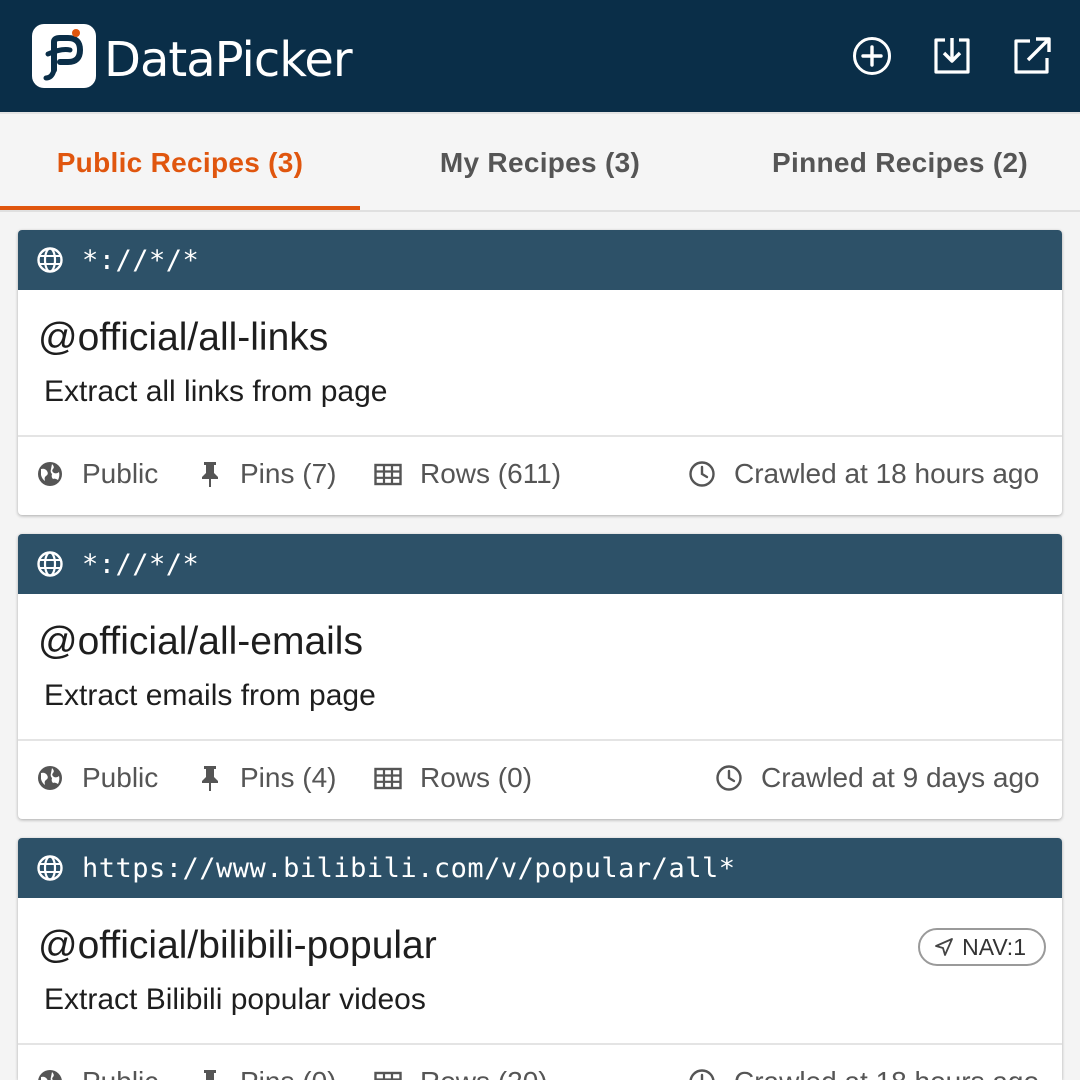  I want to click on rows-info: Rows (0), so click(484, 778).